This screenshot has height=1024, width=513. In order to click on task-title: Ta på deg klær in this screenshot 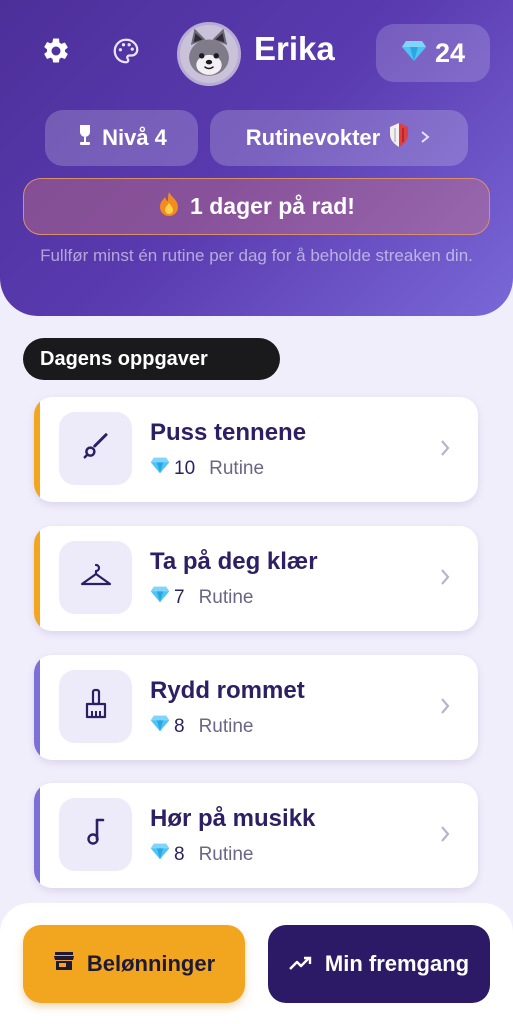, I will do `click(234, 561)`.